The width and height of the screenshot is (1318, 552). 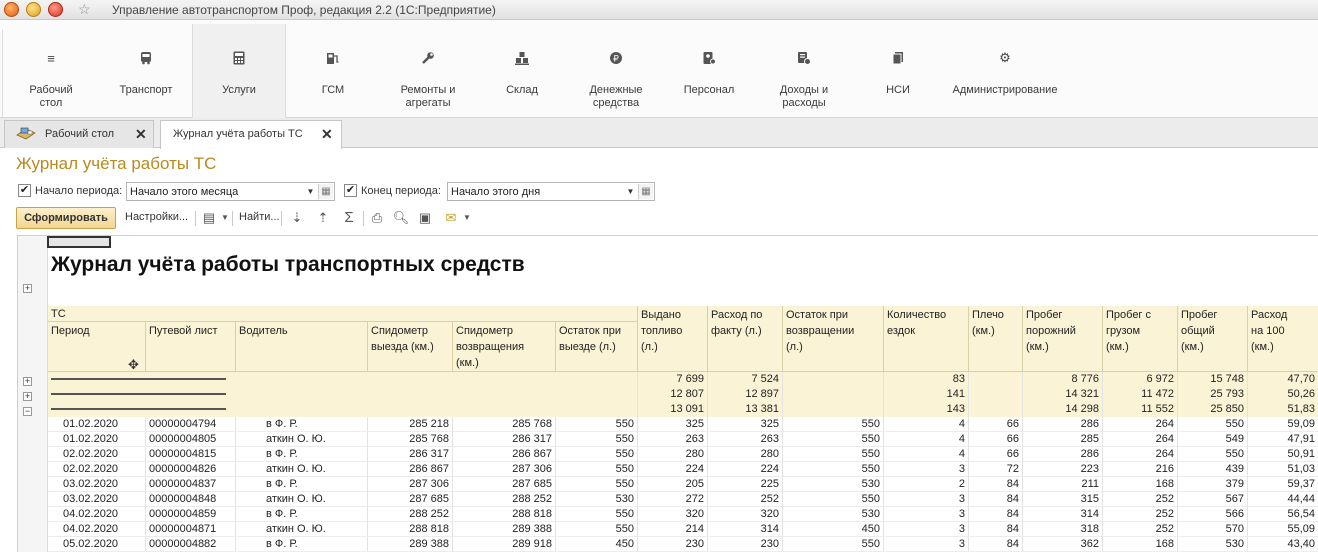 What do you see at coordinates (251, 134) in the screenshot?
I see `tab-journal: Журнал учёта работы ТС ✕` at bounding box center [251, 134].